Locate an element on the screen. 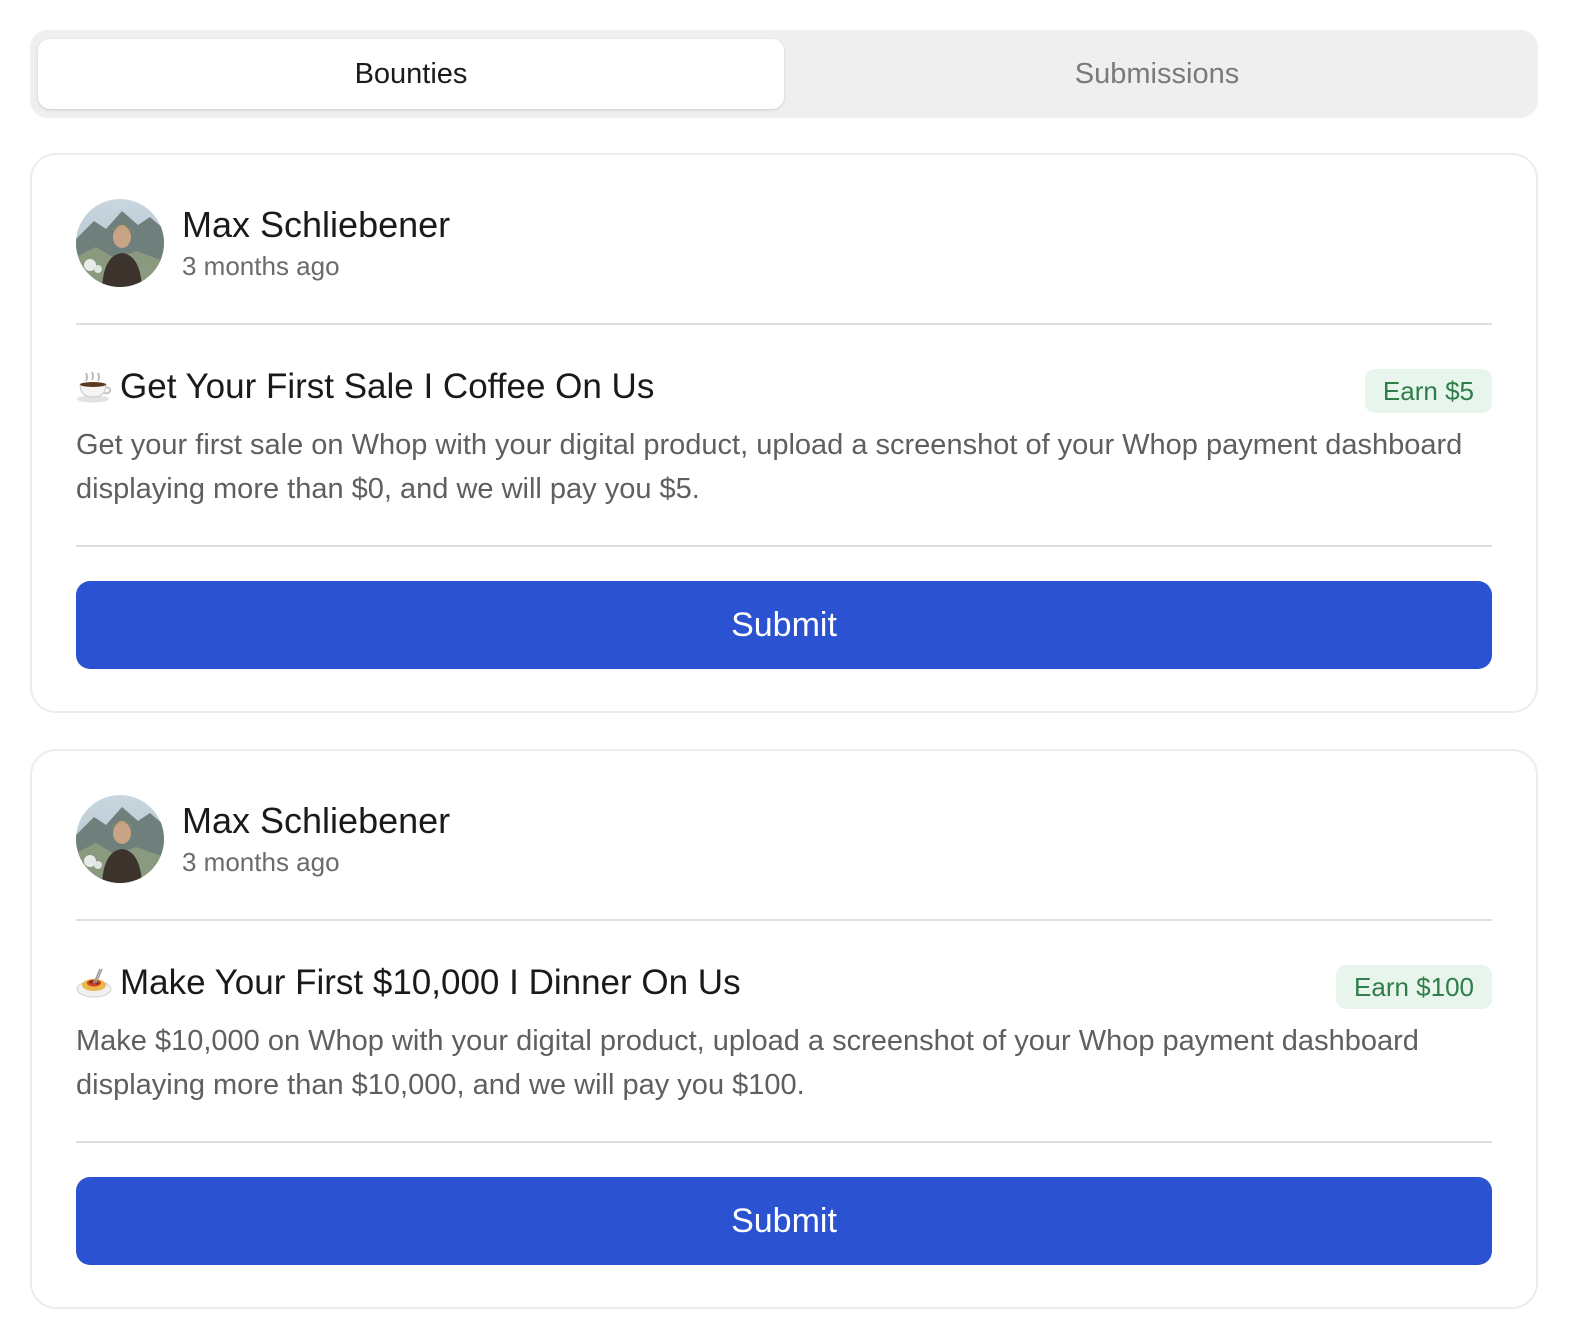  tab-submissions: Submissions is located at coordinates (1157, 74).